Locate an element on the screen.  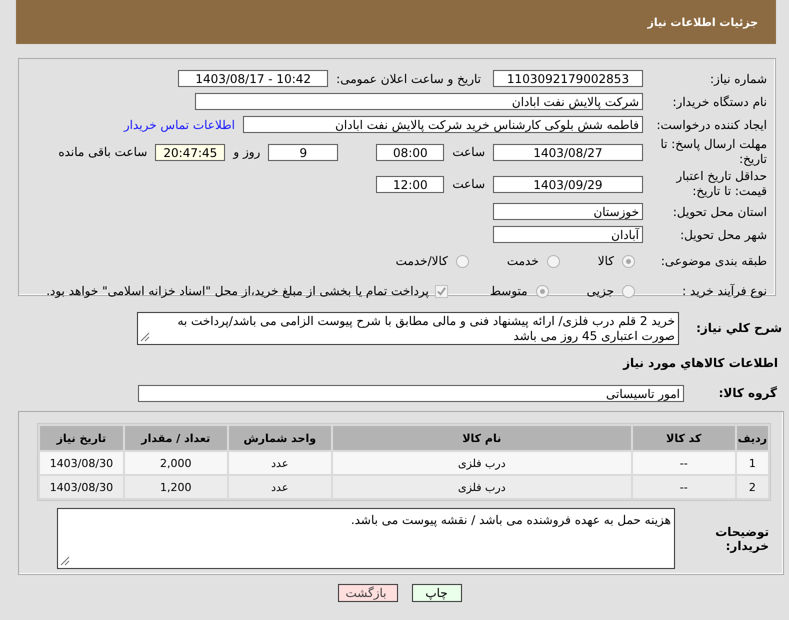
text-field: 9 is located at coordinates (303, 152).